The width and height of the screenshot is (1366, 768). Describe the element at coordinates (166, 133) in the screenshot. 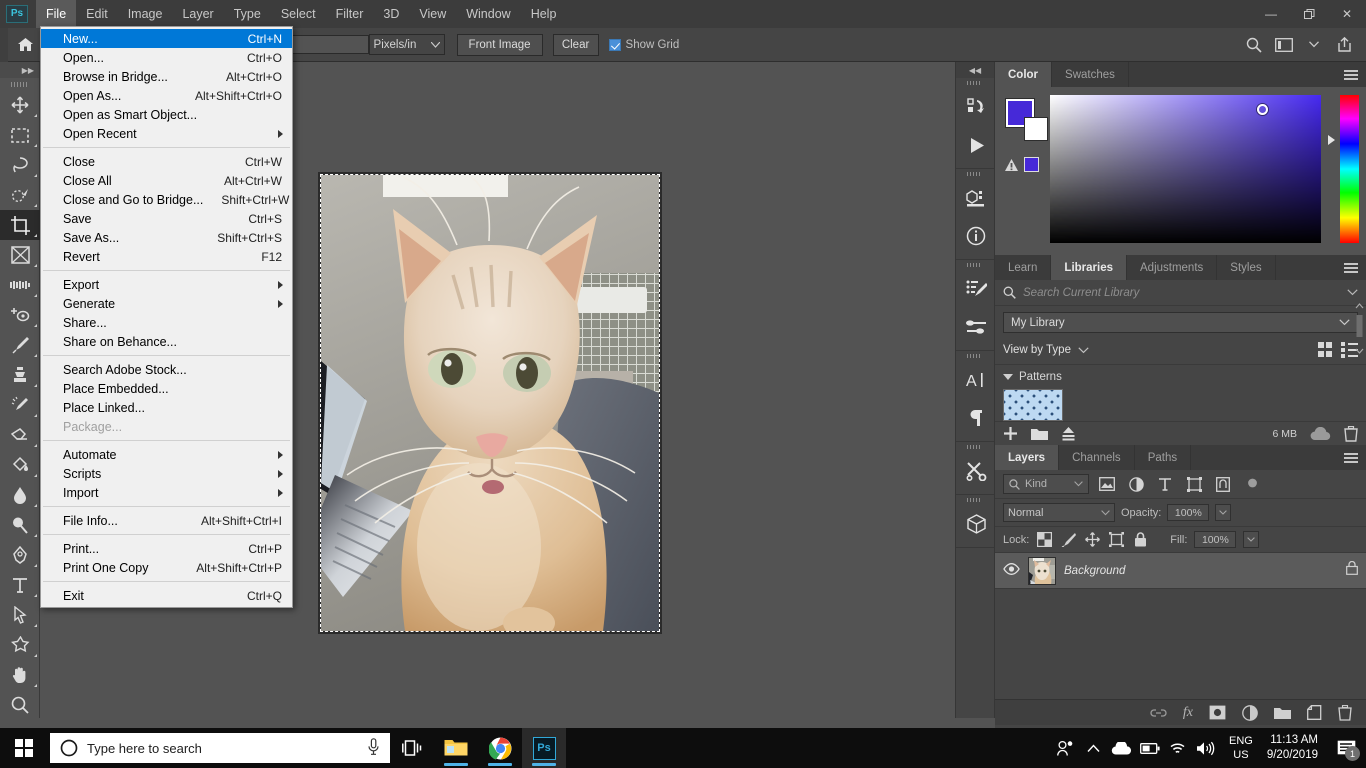

I see `menu-item-open-recent: Open Recent` at that location.